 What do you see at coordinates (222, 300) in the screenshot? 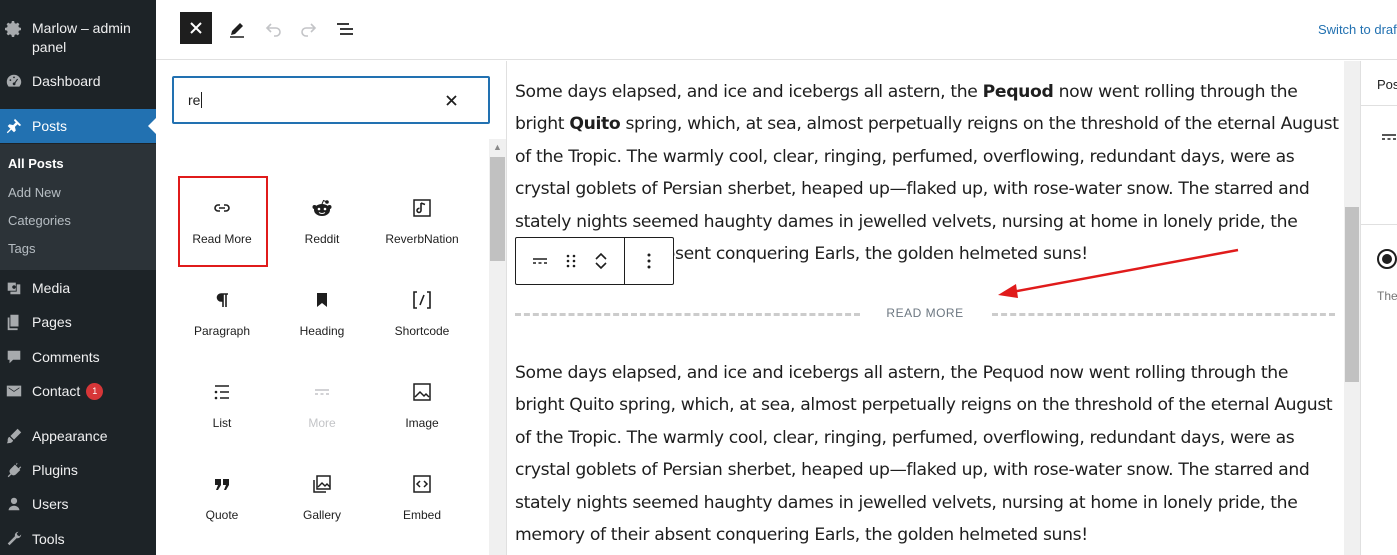
I see `paragraph-icon` at bounding box center [222, 300].